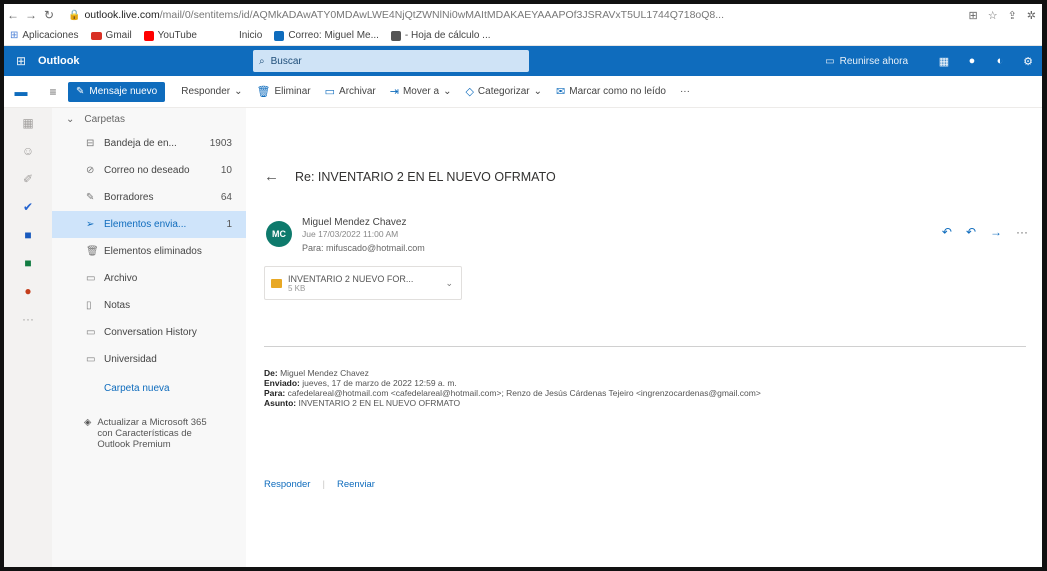  Describe the element at coordinates (28, 123) in the screenshot. I see `calendar-app-icon: ▦` at that location.